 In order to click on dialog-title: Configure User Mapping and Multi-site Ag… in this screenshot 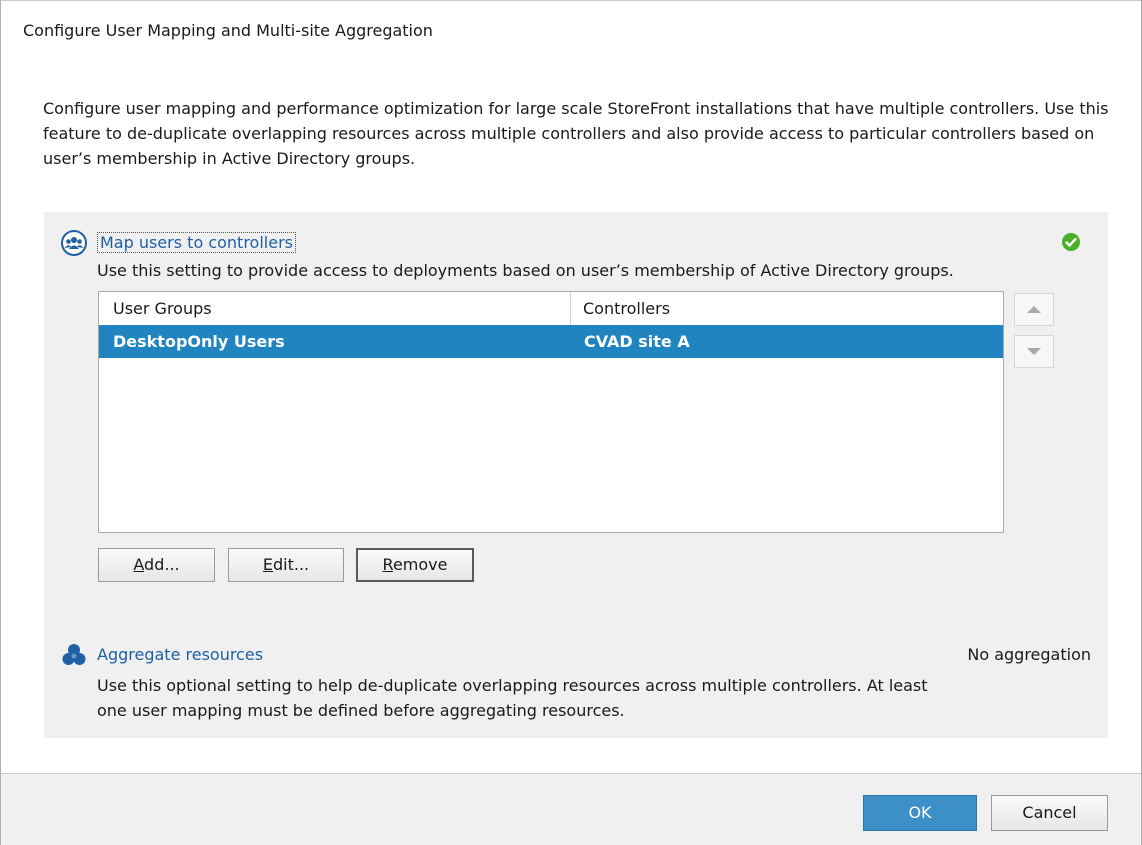, I will do `click(228, 30)`.